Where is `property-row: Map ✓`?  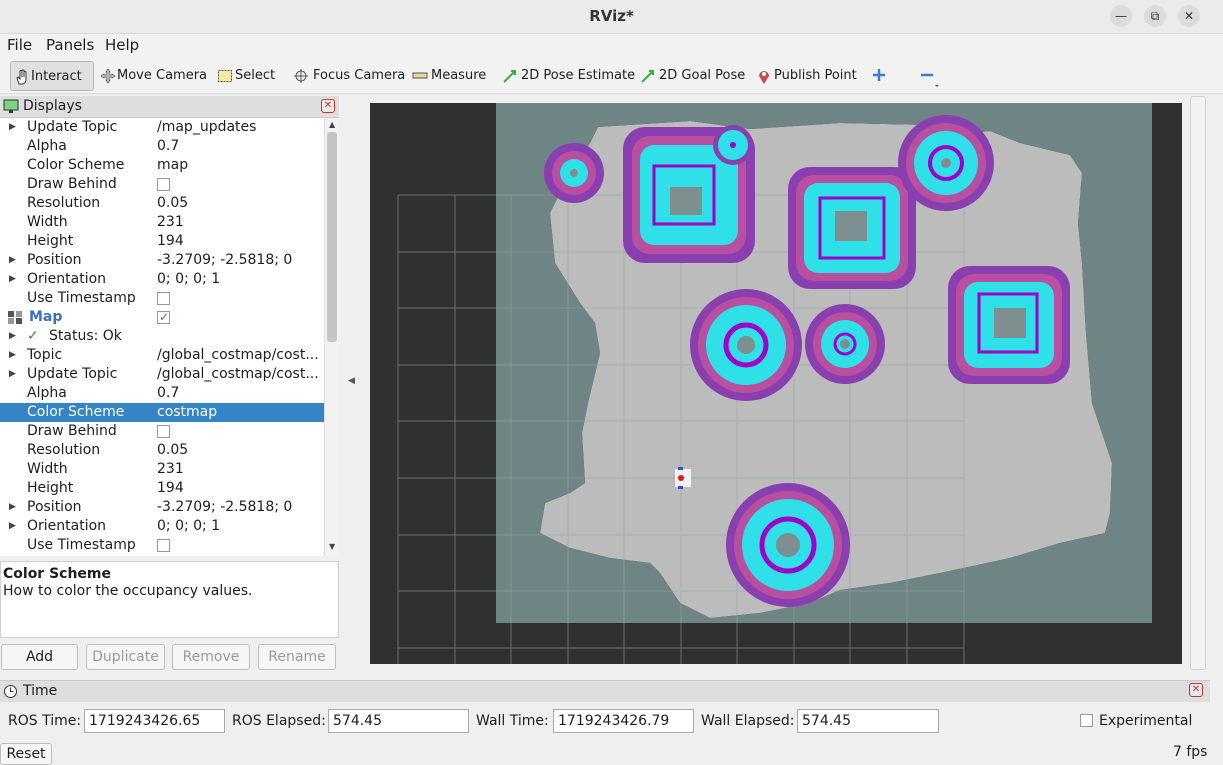 property-row: Map ✓ is located at coordinates (162, 317).